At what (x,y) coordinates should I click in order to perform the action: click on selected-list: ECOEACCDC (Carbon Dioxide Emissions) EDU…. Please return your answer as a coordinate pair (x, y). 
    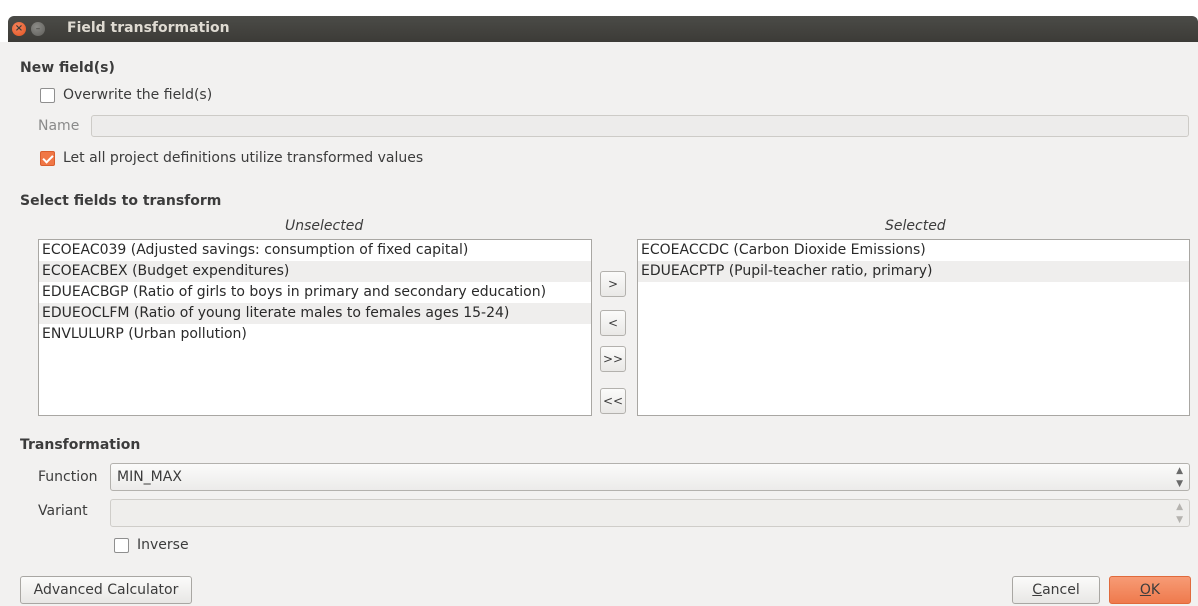
    Looking at the image, I should click on (913, 327).